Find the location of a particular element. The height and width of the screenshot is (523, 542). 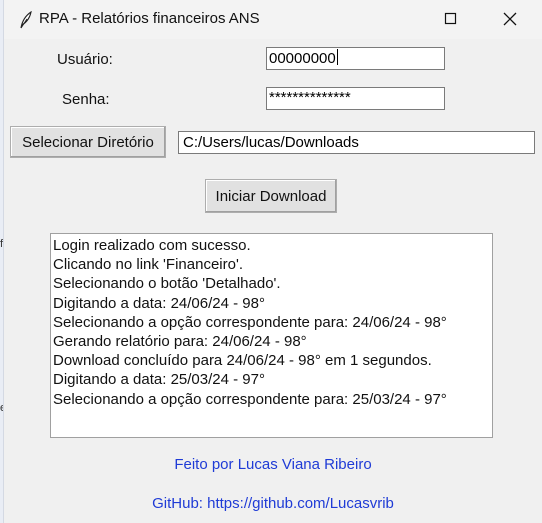

github-link: GitHub: https://github.com/Lucasvrib is located at coordinates (273, 503).